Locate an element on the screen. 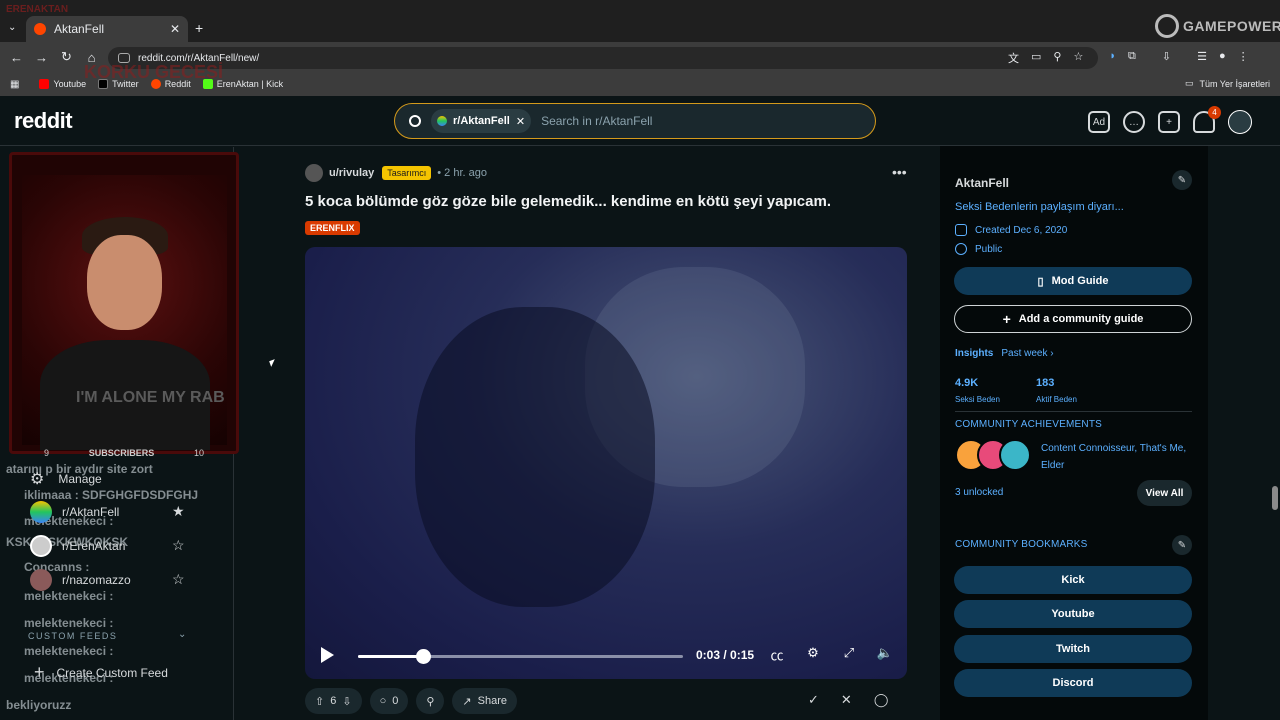  plus-icon: + is located at coordinates (1006, 319).